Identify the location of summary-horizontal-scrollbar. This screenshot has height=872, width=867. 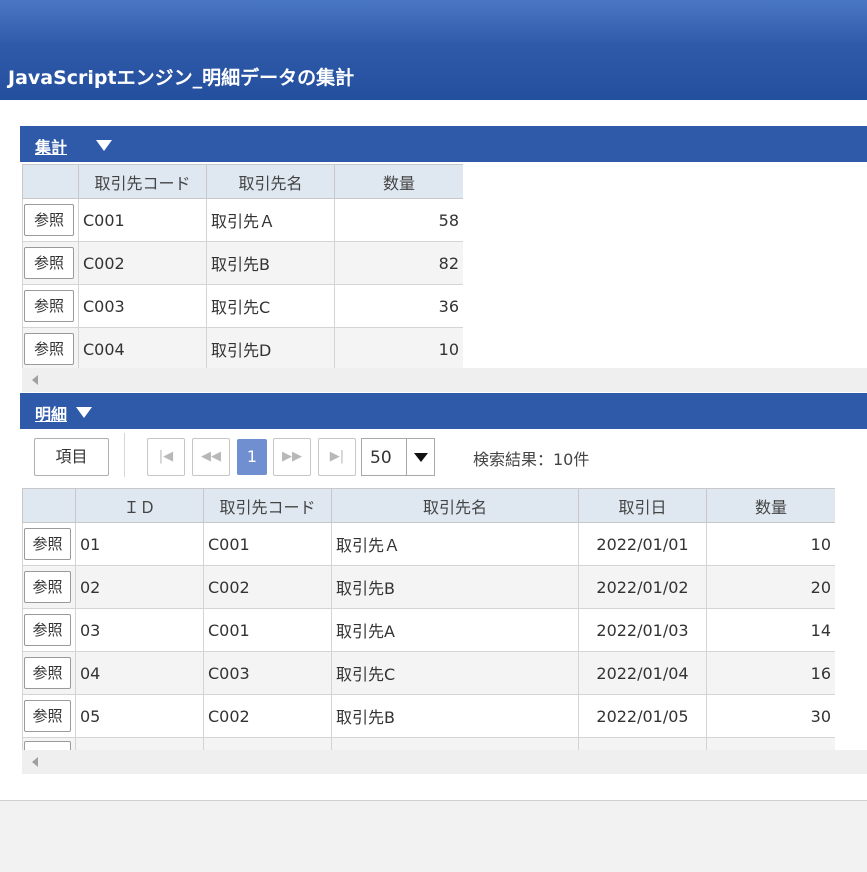
(444, 380).